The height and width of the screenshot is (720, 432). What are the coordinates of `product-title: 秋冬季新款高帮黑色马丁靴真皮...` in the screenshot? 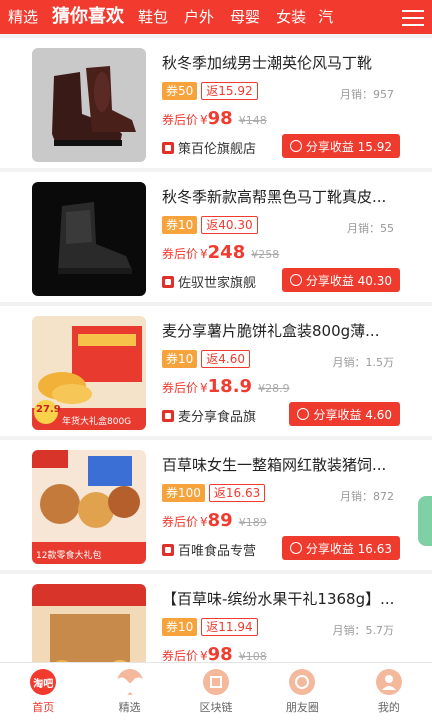 It's located at (287, 196).